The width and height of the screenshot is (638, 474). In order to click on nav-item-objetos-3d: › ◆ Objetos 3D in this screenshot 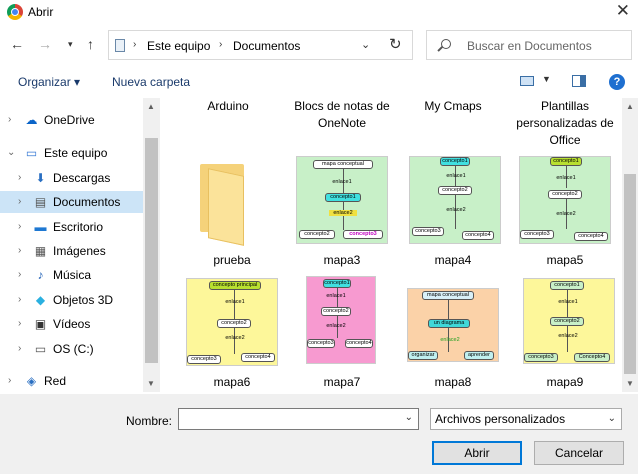, I will do `click(71, 300)`.